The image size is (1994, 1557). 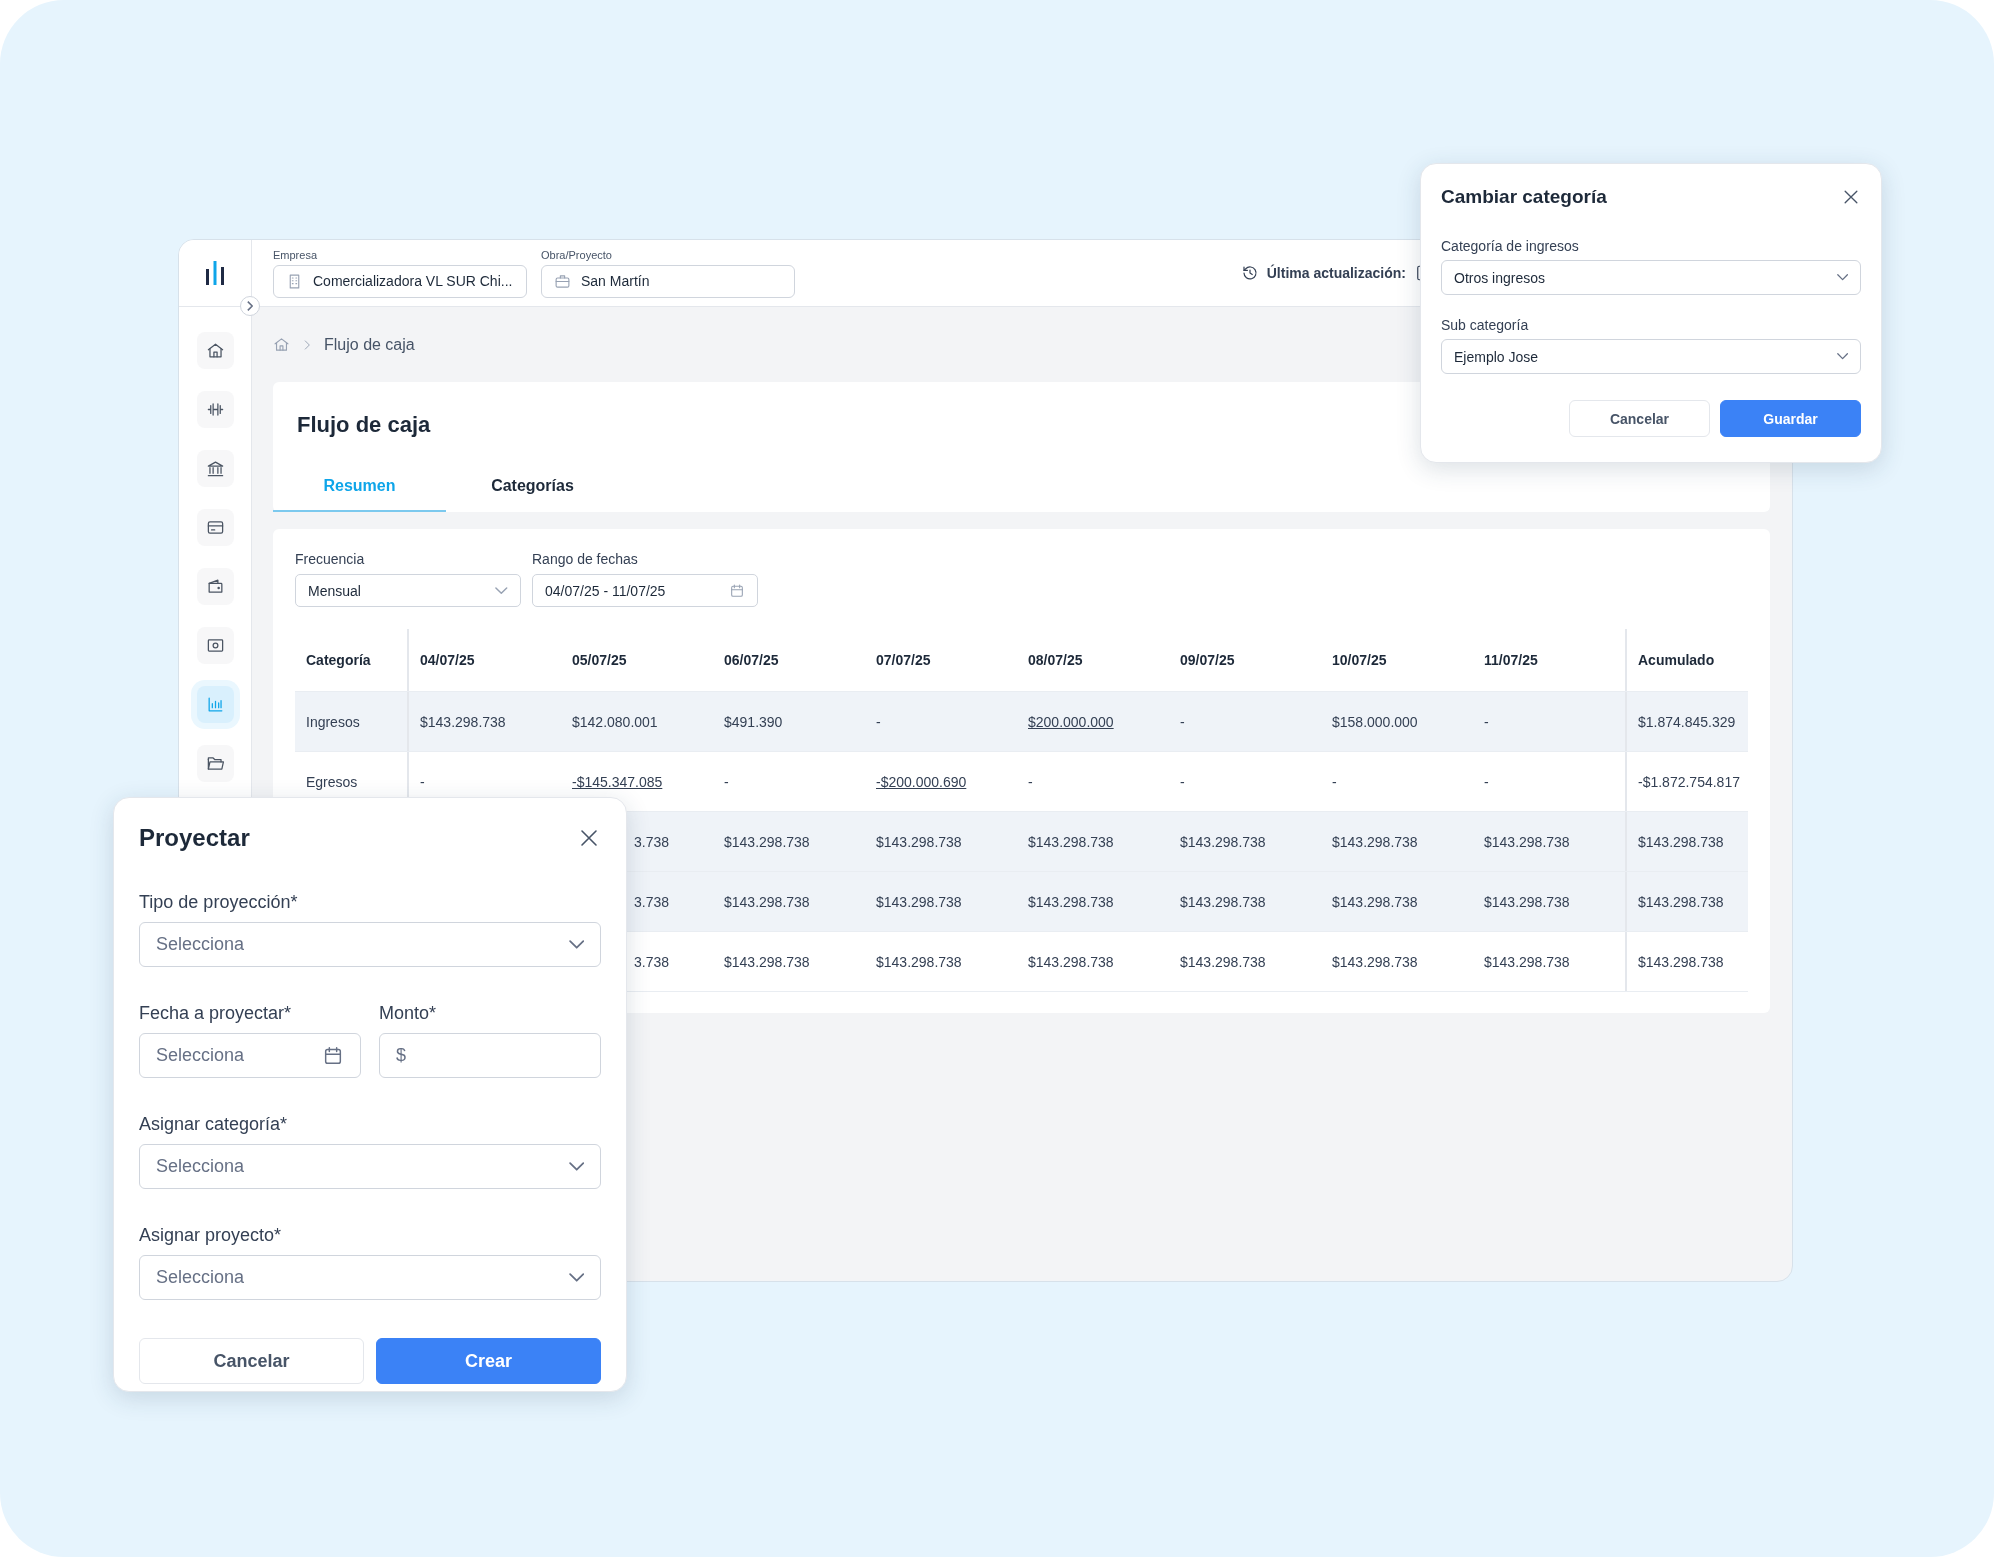 What do you see at coordinates (1510, 246) in the screenshot?
I see `field-label: Categoría de ingresos` at bounding box center [1510, 246].